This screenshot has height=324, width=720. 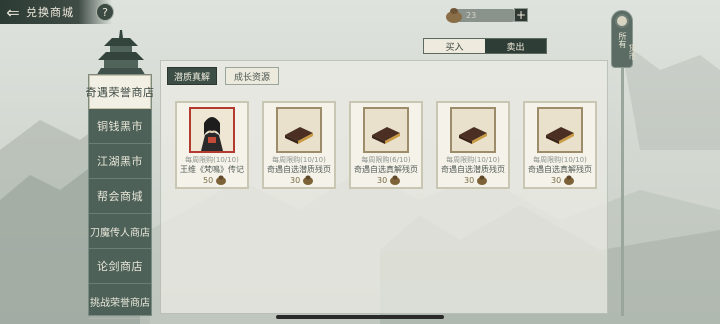 What do you see at coordinates (632, 52) in the screenshot?
I see `scroll-label-currency: 货币` at bounding box center [632, 52].